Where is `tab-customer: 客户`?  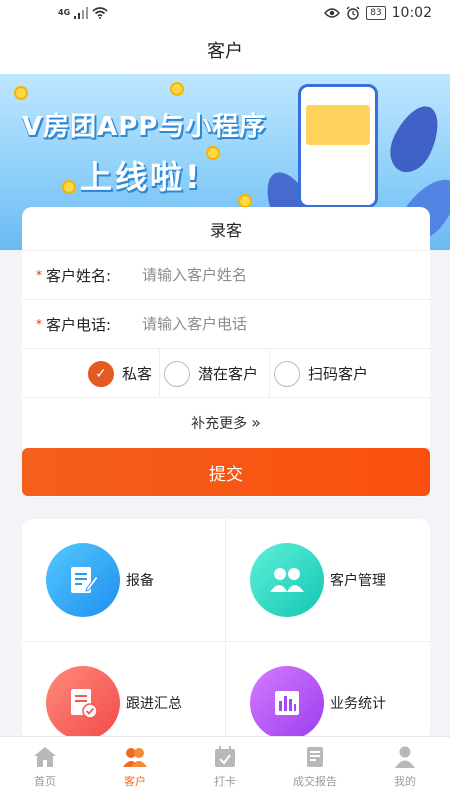 tab-customer: 客户 is located at coordinates (135, 768).